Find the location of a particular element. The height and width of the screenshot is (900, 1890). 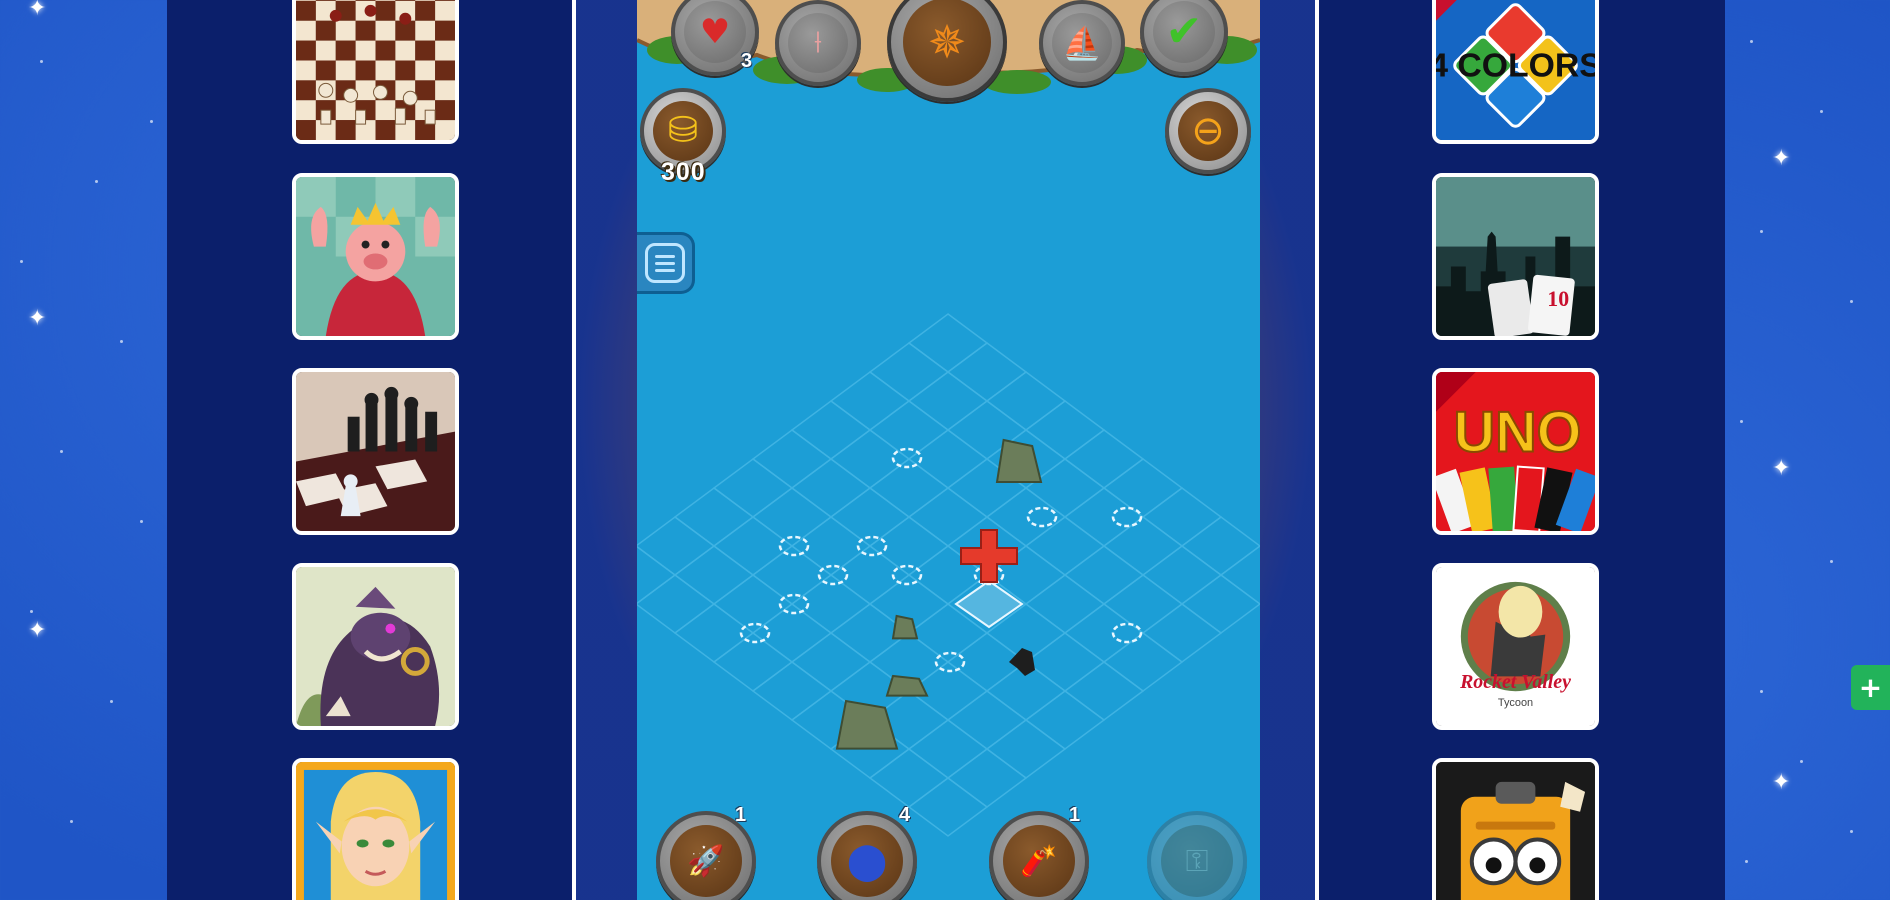

rocket-valley-logo-icon: Rocket Valley Tycoon is located at coordinates (1515, 646).